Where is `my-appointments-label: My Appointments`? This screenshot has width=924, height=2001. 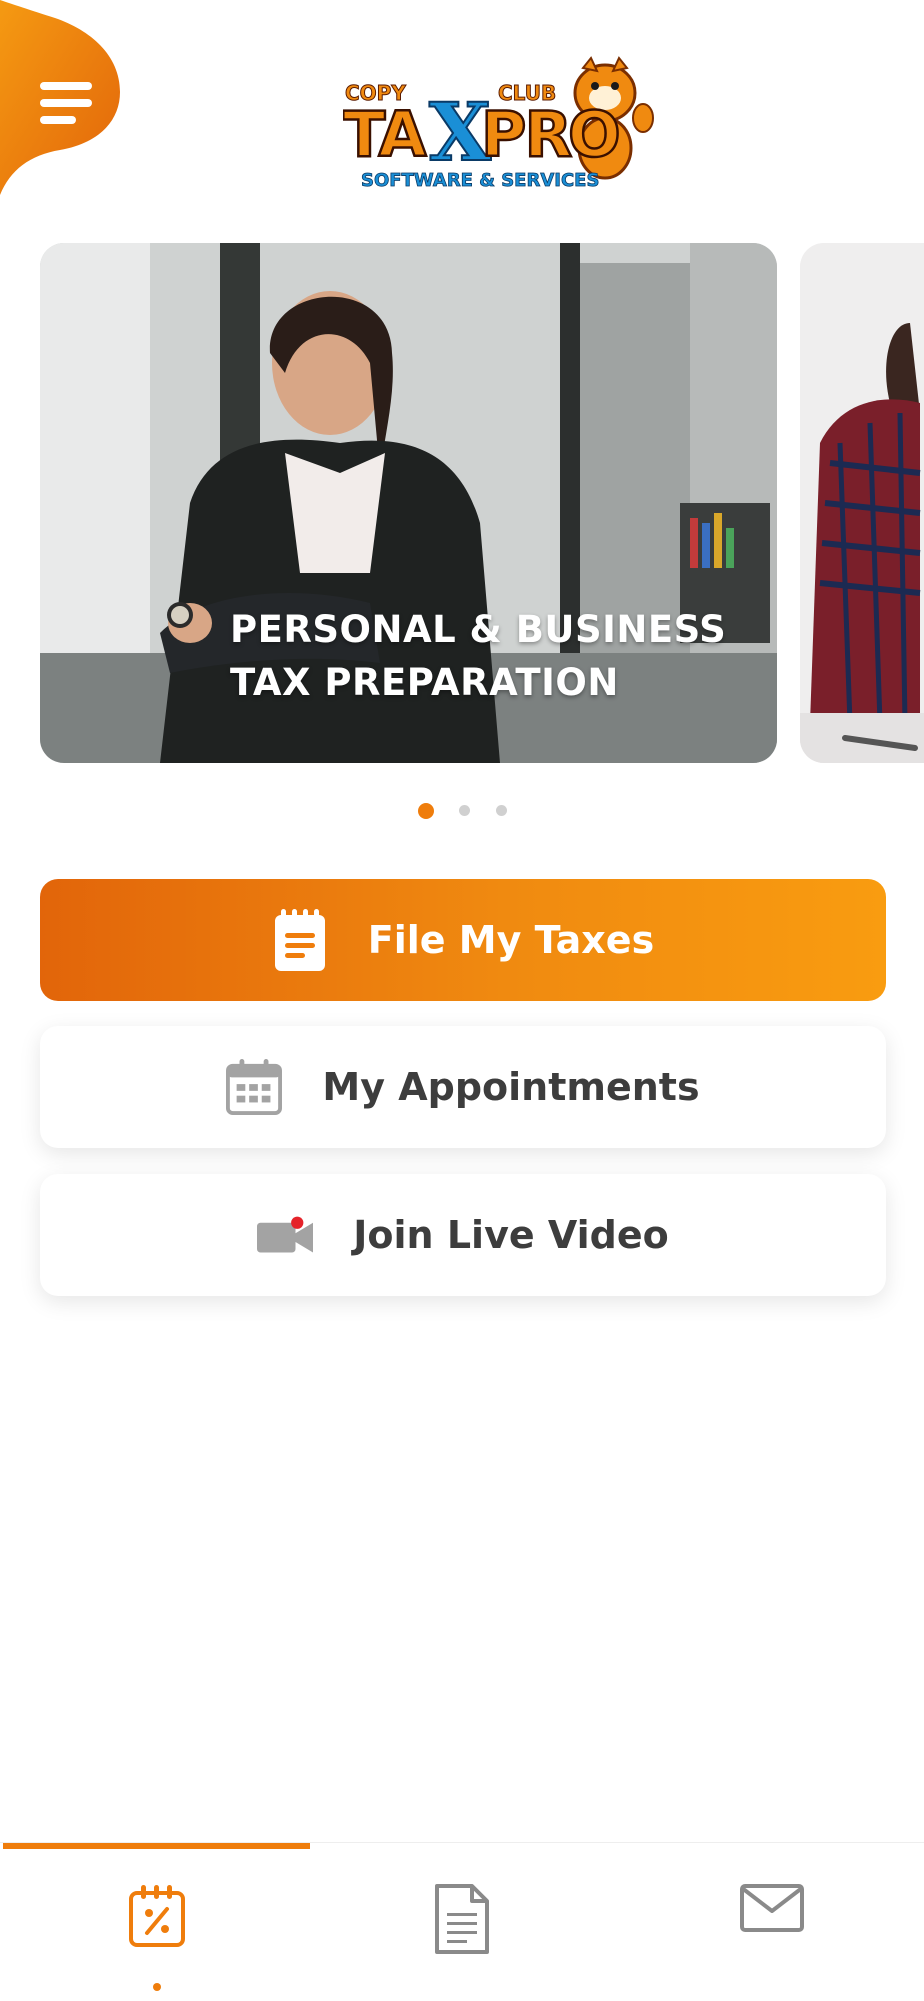
my-appointments-label: My Appointments is located at coordinates (511, 1087).